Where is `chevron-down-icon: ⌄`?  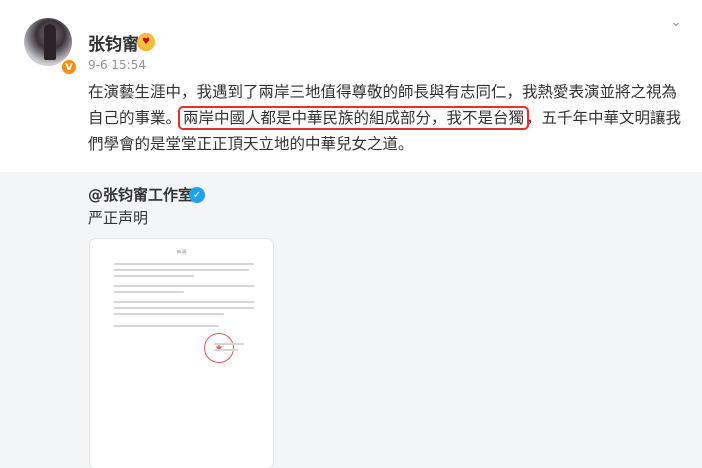 chevron-down-icon: ⌄ is located at coordinates (676, 22).